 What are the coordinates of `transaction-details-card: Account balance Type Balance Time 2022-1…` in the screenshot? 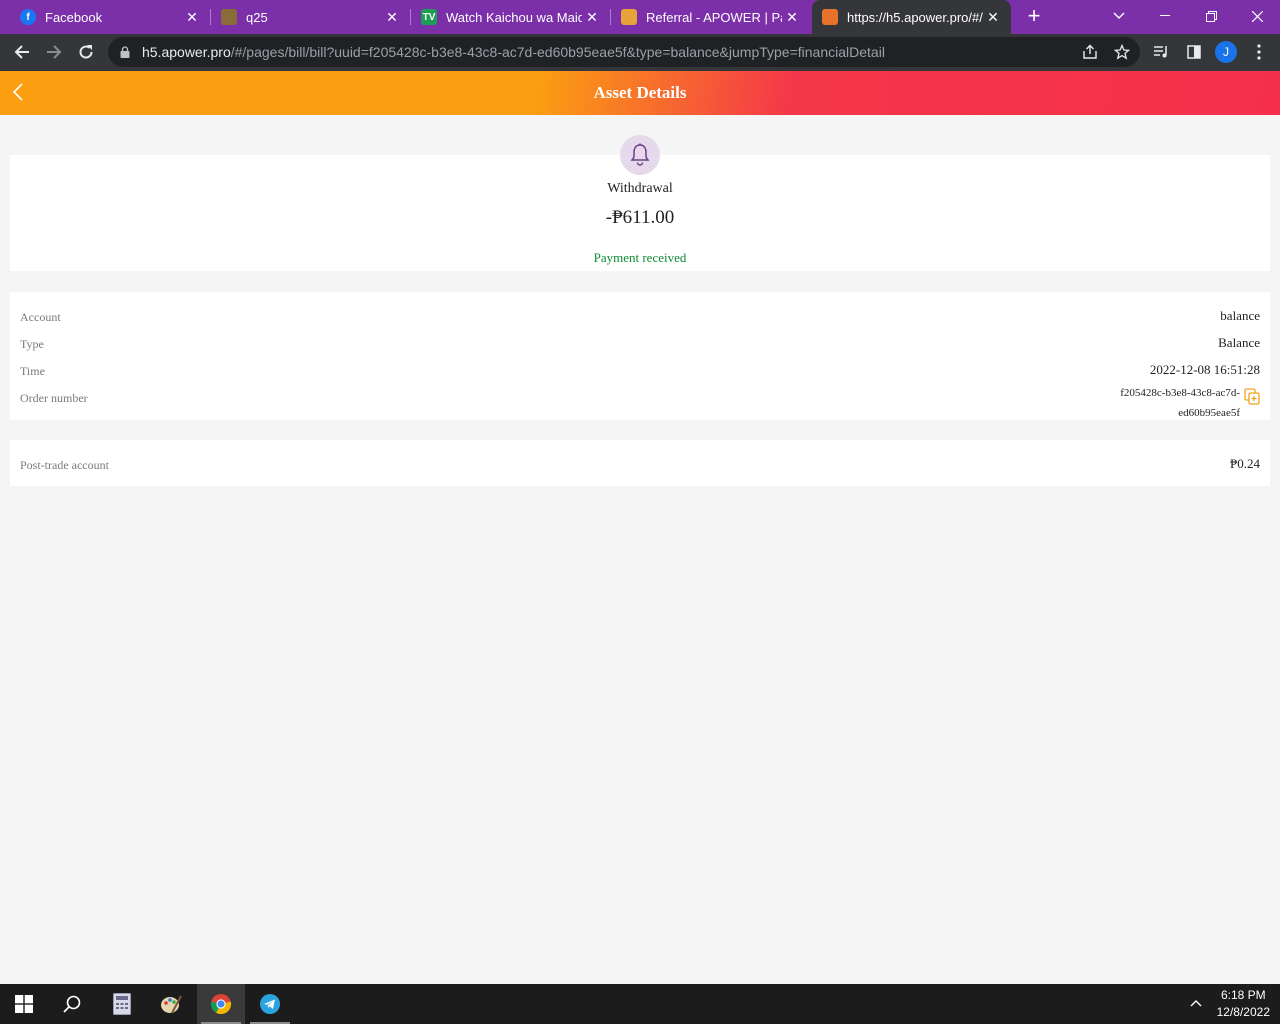 It's located at (640, 356).